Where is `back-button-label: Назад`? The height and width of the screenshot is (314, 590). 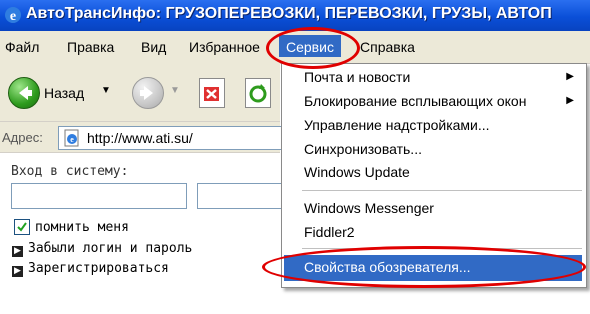
back-button-label: Назад is located at coordinates (64, 93).